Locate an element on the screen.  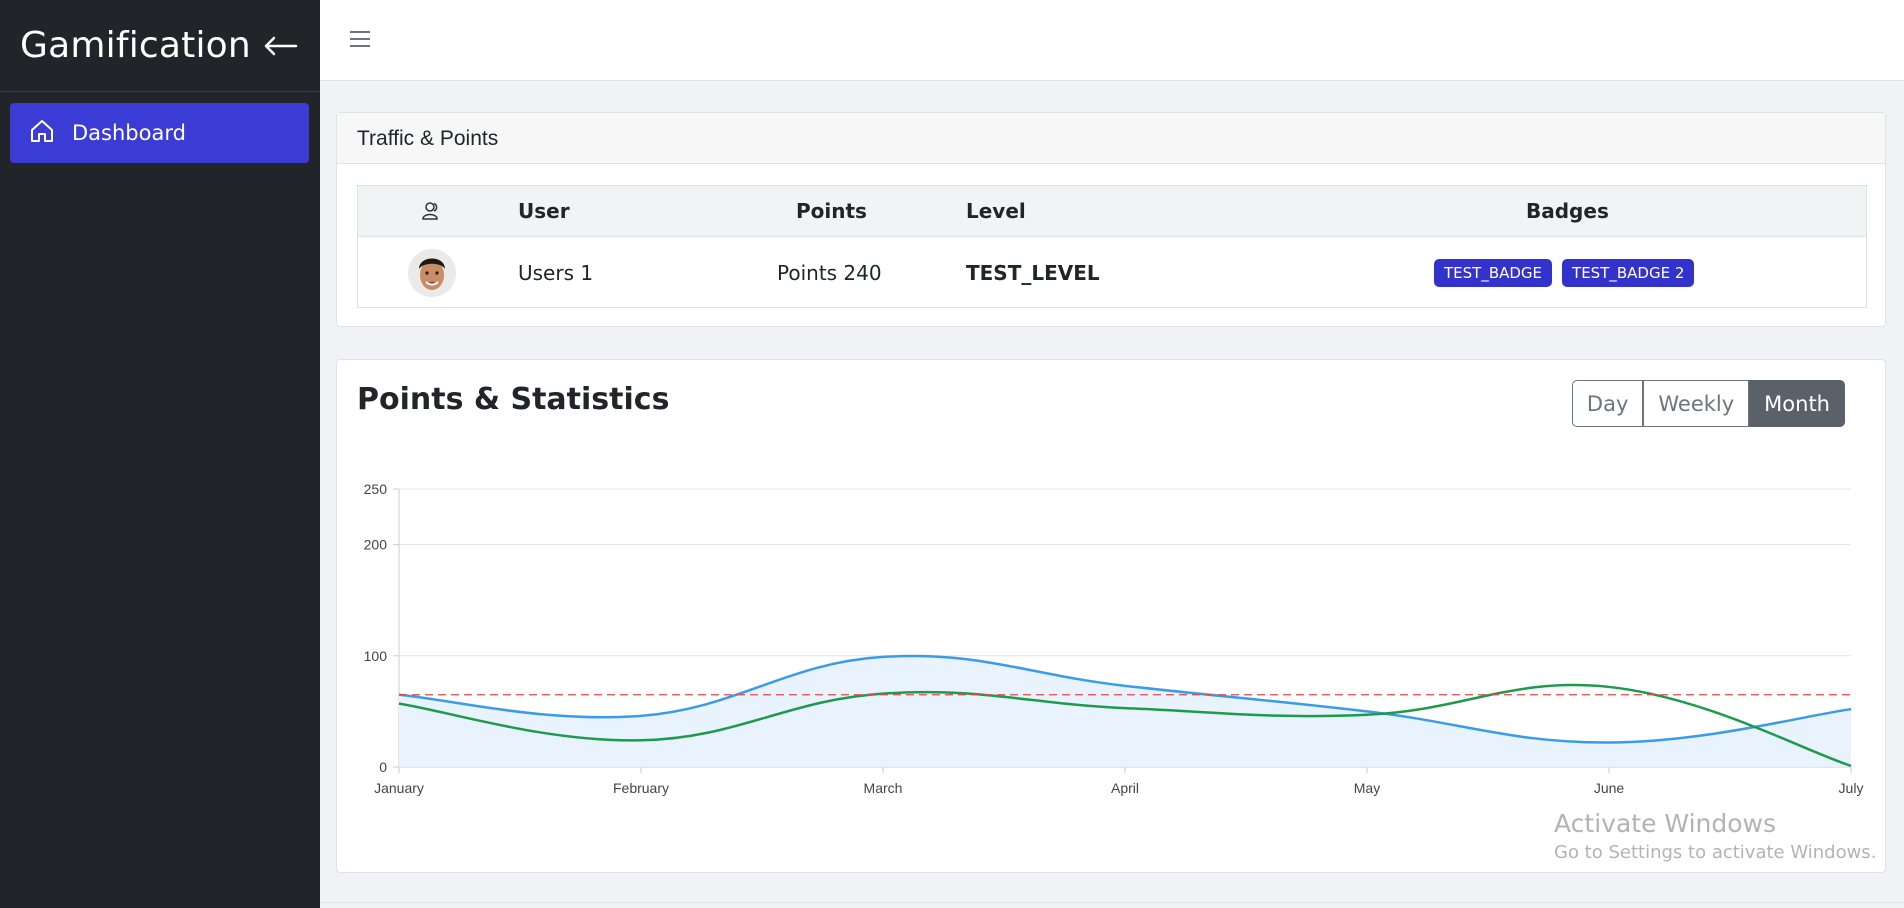
column-header-points: Points is located at coordinates (831, 211).